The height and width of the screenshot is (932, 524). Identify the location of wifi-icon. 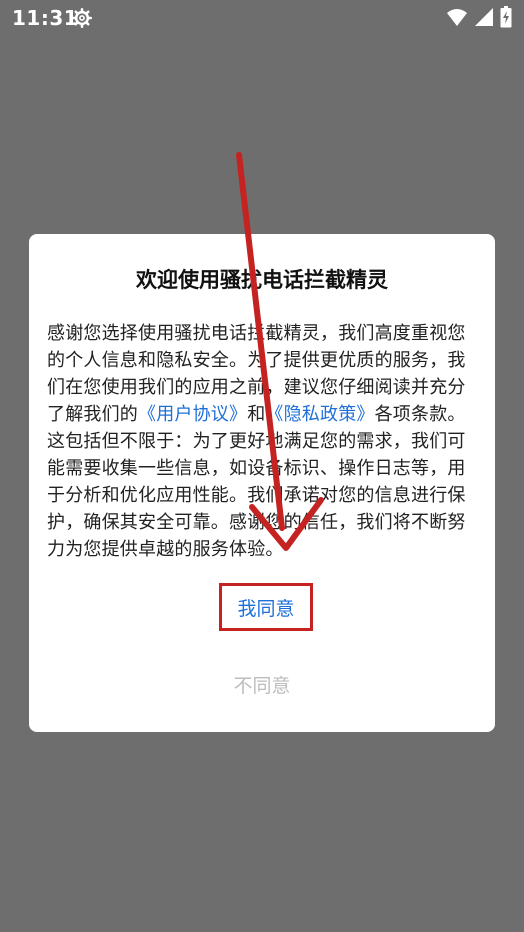
(457, 17).